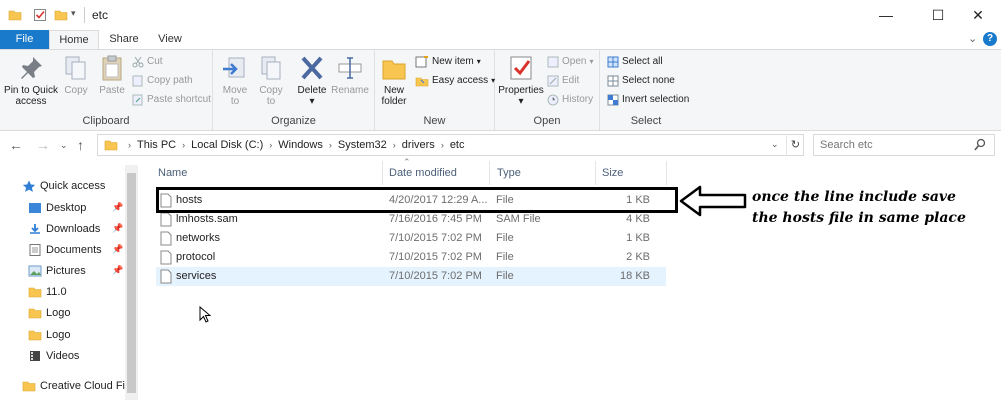  I want to click on move-to-label-line1: Move, so click(235, 90).